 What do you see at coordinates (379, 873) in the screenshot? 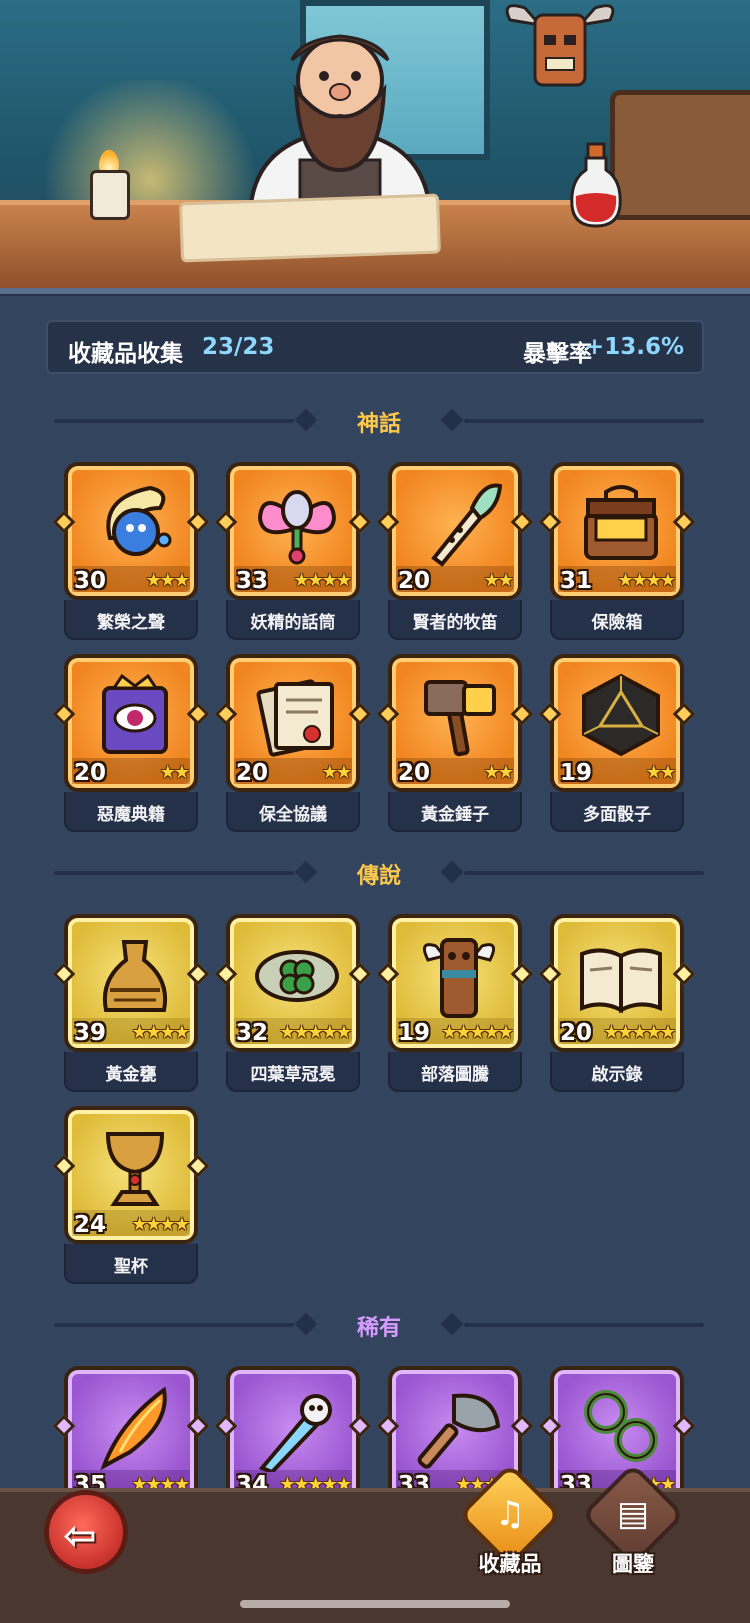
I see `section-header-legend: 傳說` at bounding box center [379, 873].